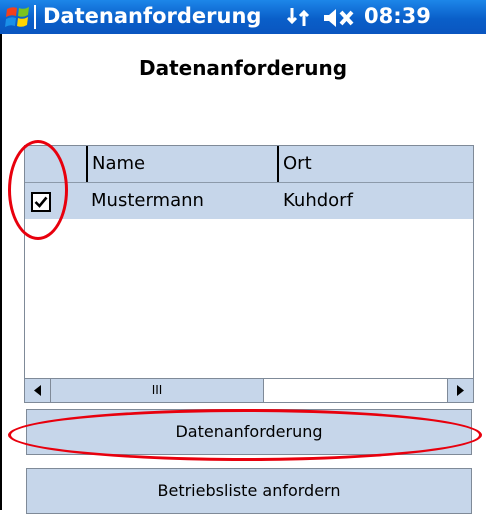 Image resolution: width=486 pixels, height=514 pixels. What do you see at coordinates (1, 272) in the screenshot?
I see `window-border` at bounding box center [1, 272].